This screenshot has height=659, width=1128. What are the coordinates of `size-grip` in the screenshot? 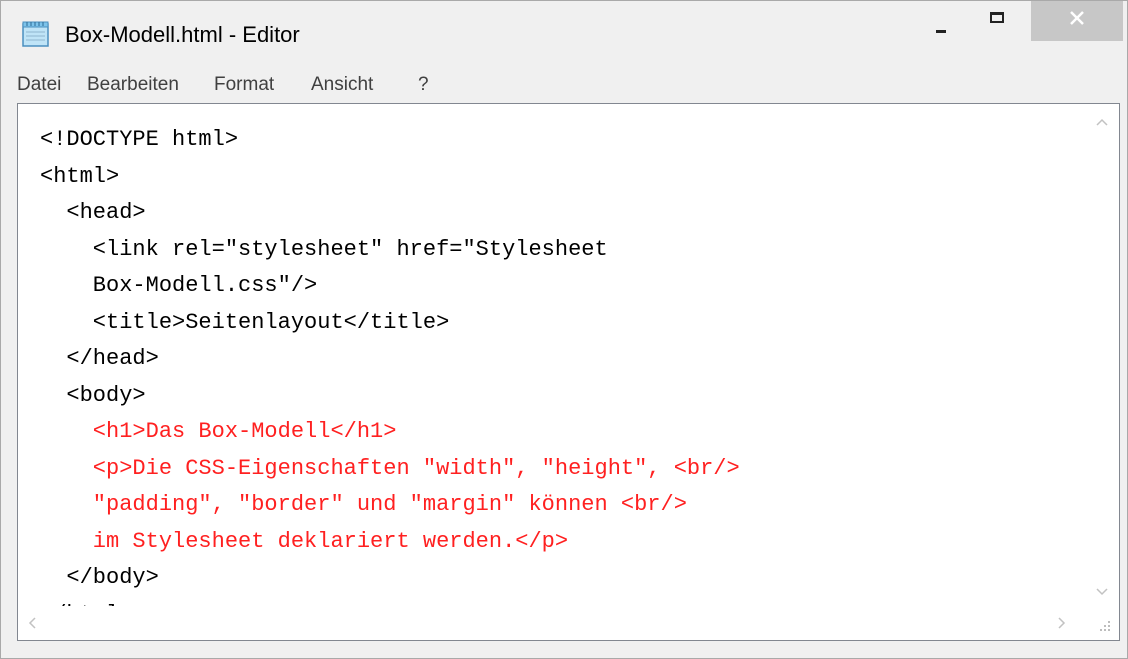 It's located at (1102, 623).